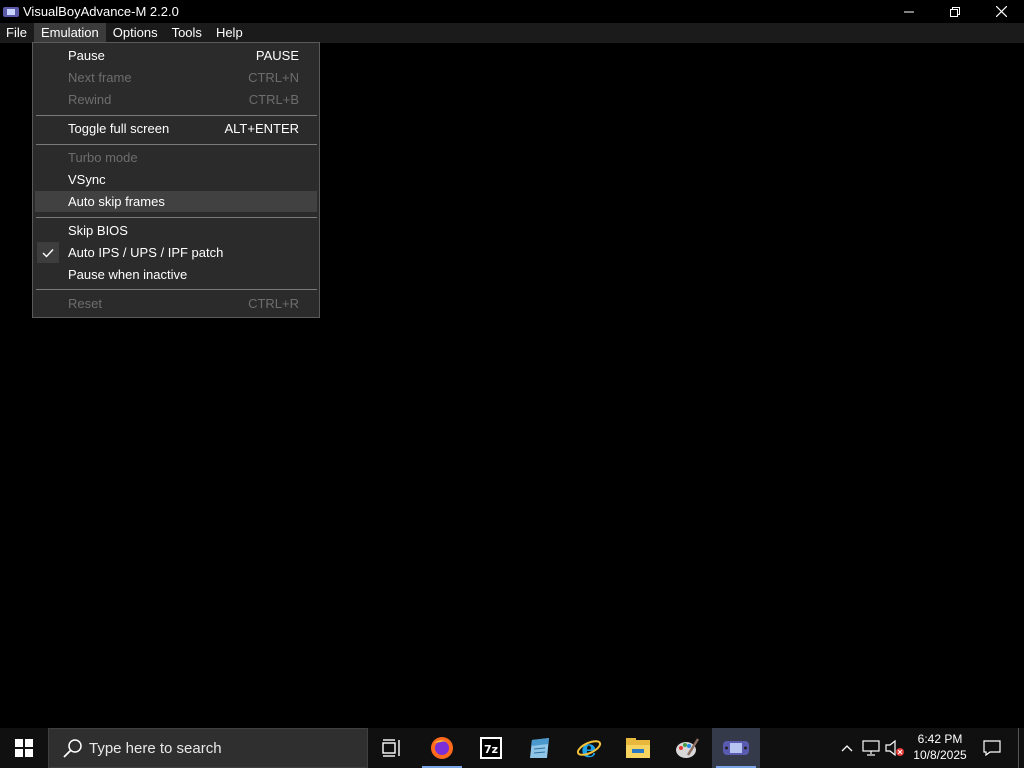 Image resolution: width=1024 pixels, height=768 pixels. I want to click on menu-item-toggle-full-screen: Toggle full screen ALT+ENTER, so click(176, 128).